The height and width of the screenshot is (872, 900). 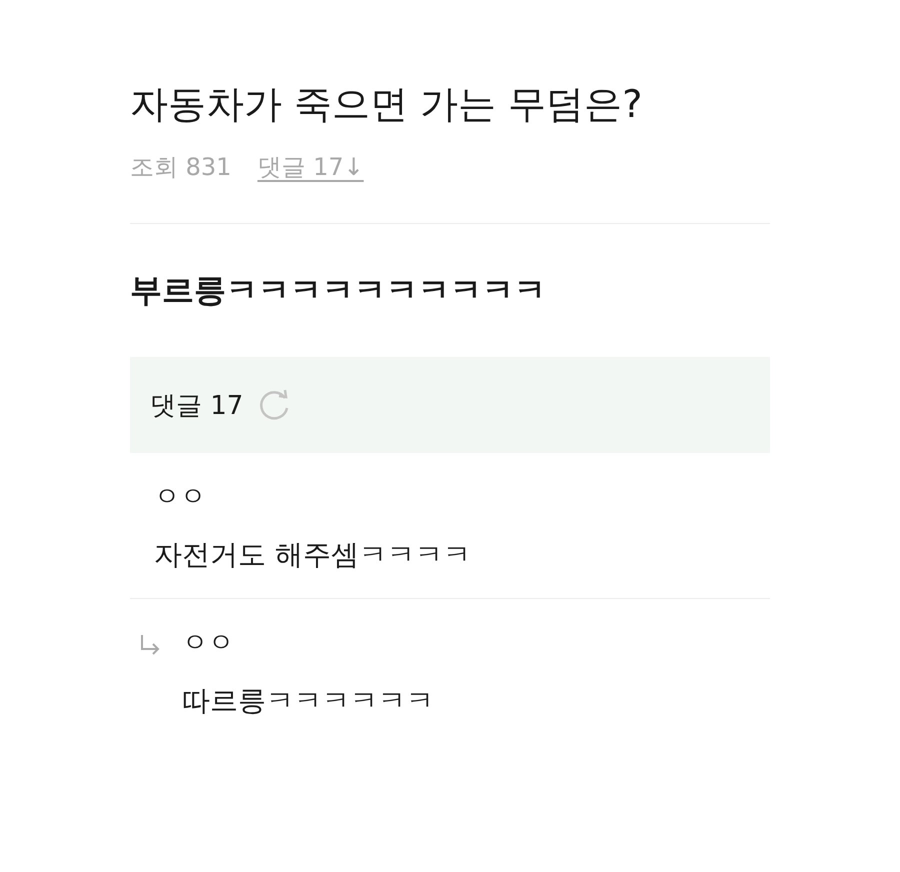 What do you see at coordinates (181, 168) in the screenshot?
I see `view-count: 조회 831` at bounding box center [181, 168].